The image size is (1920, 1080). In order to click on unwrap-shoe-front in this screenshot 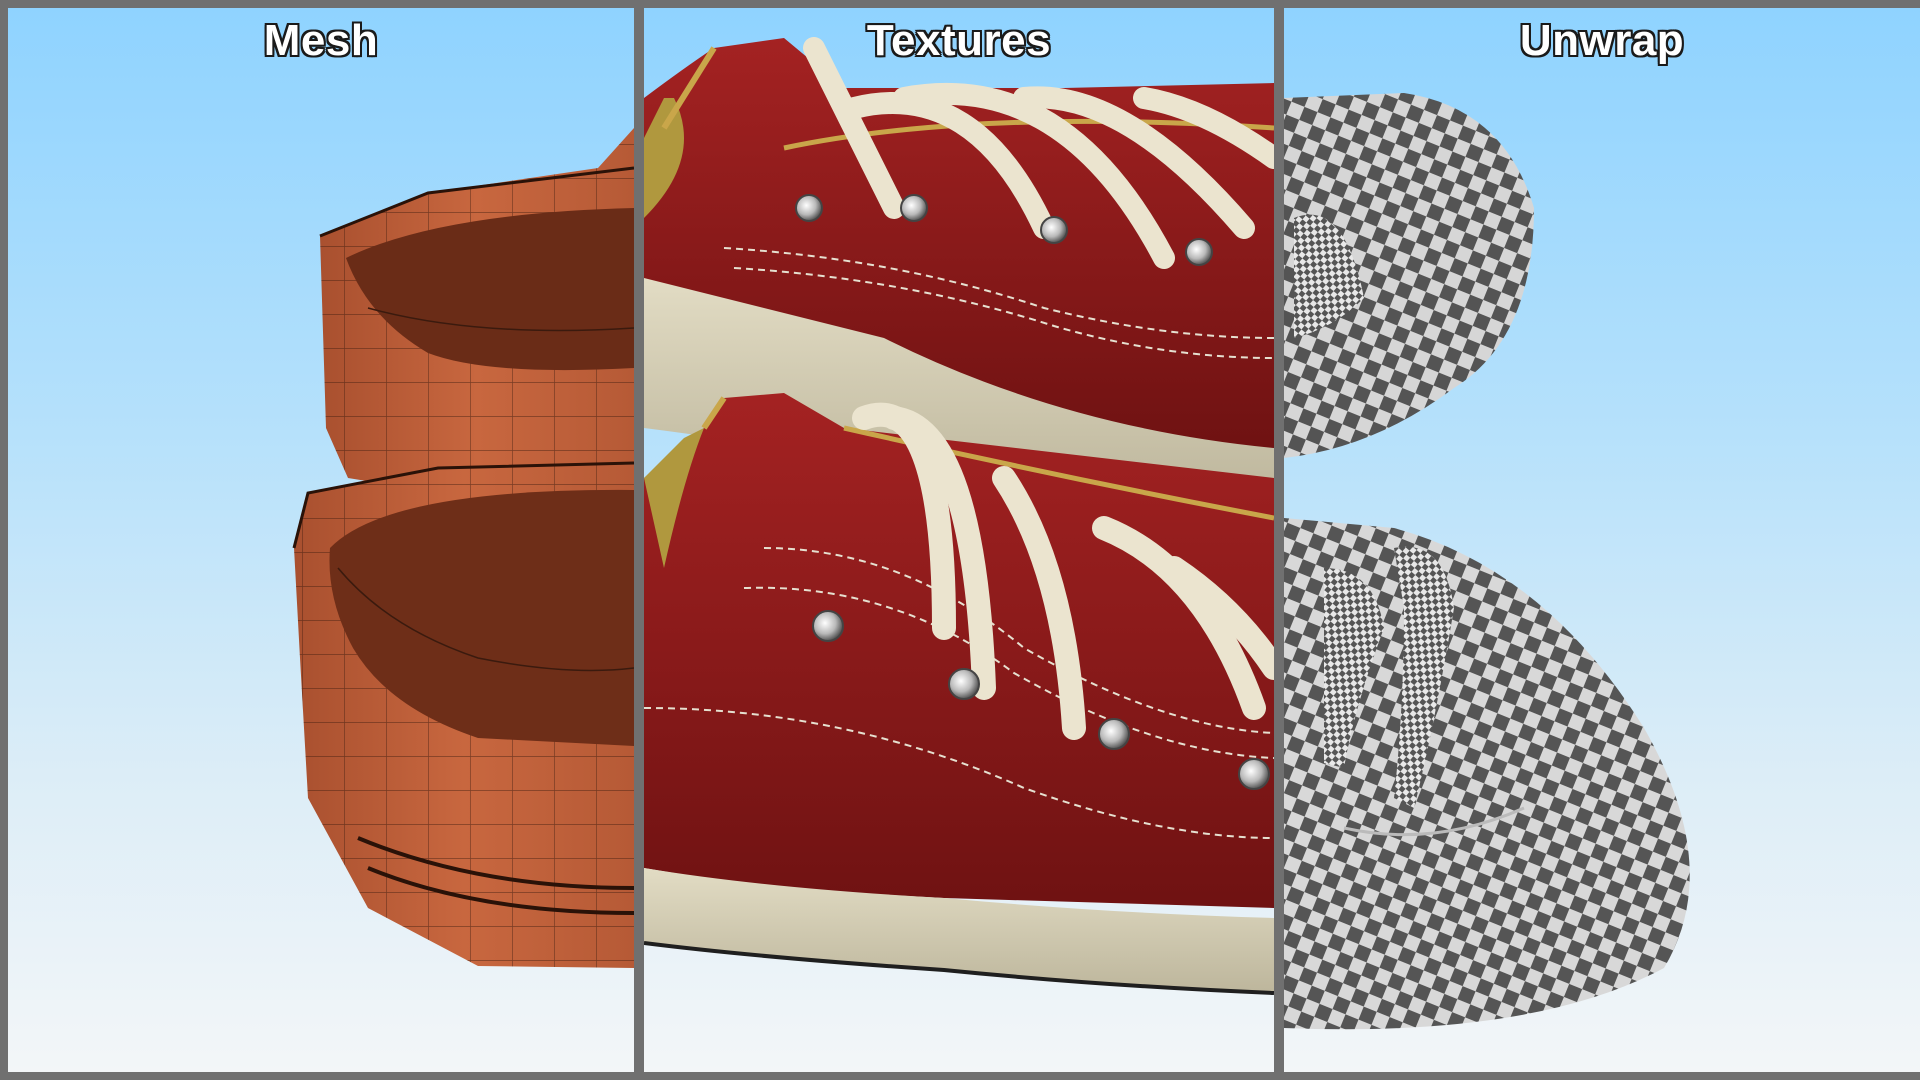, I will do `click(1487, 774)`.